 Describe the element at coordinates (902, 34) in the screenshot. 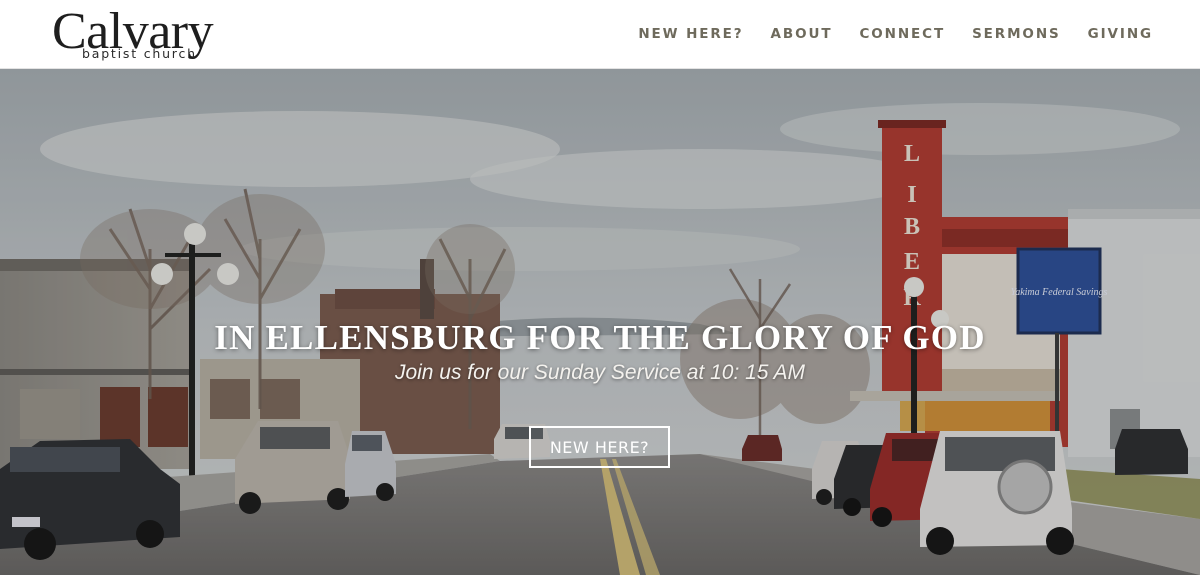

I see `nav-connect: CONNECT` at that location.